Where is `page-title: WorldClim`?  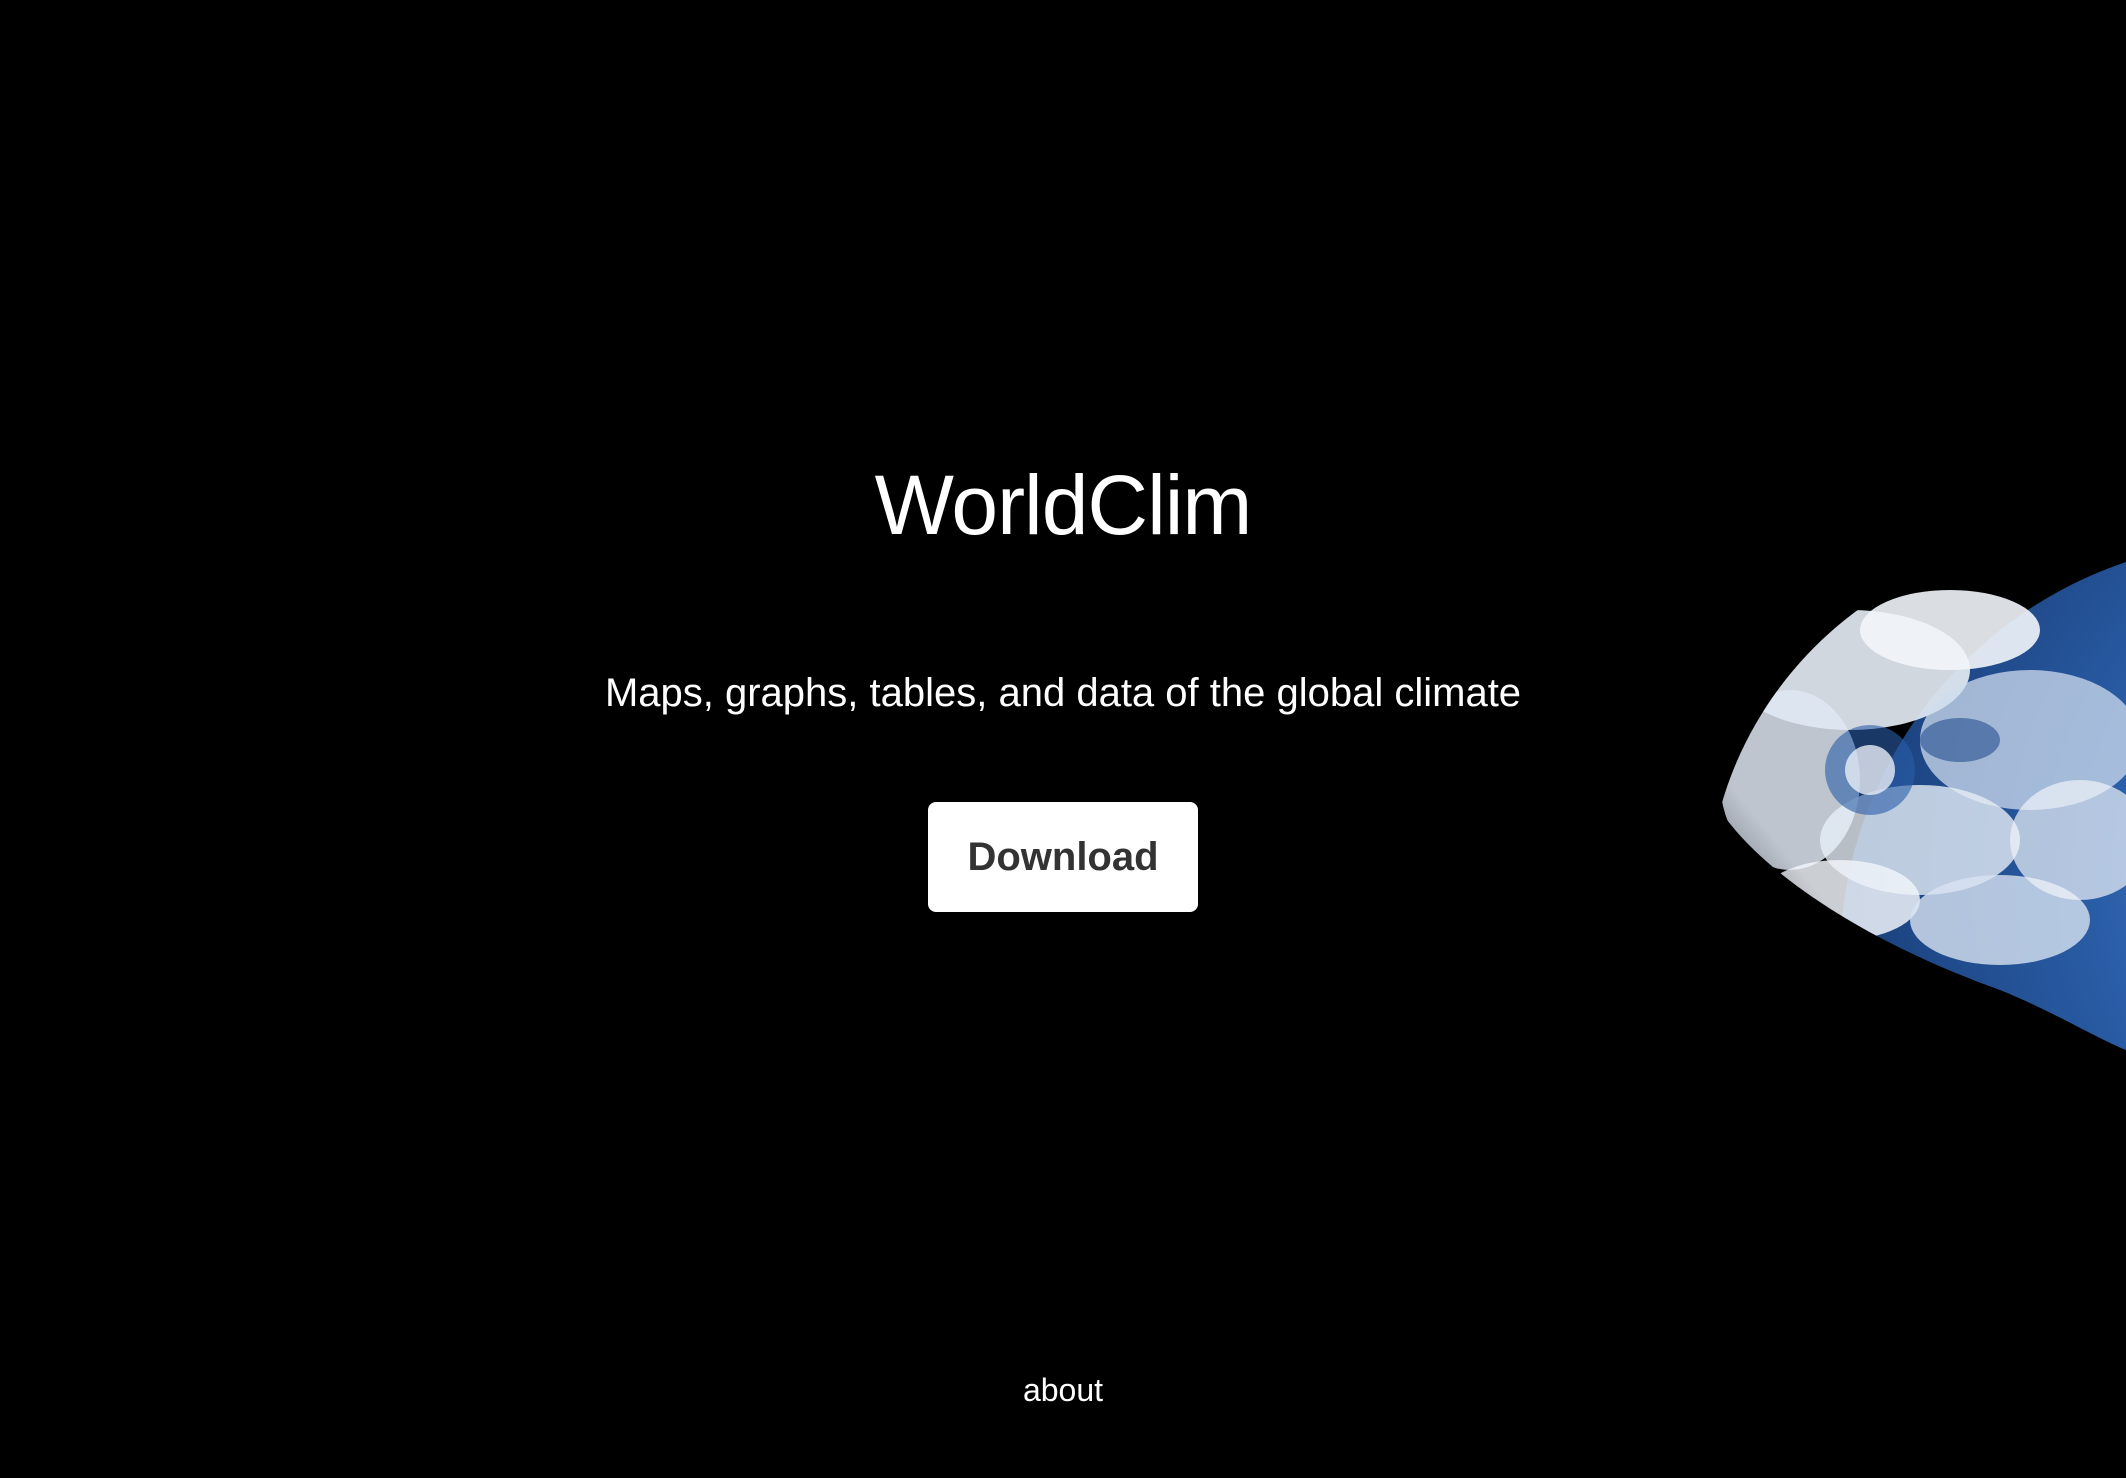
page-title: WorldClim is located at coordinates (1063, 505).